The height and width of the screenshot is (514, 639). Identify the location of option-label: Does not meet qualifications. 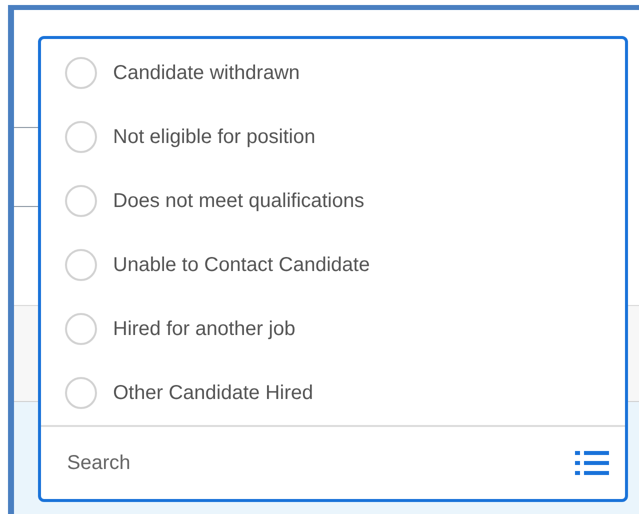
(238, 201).